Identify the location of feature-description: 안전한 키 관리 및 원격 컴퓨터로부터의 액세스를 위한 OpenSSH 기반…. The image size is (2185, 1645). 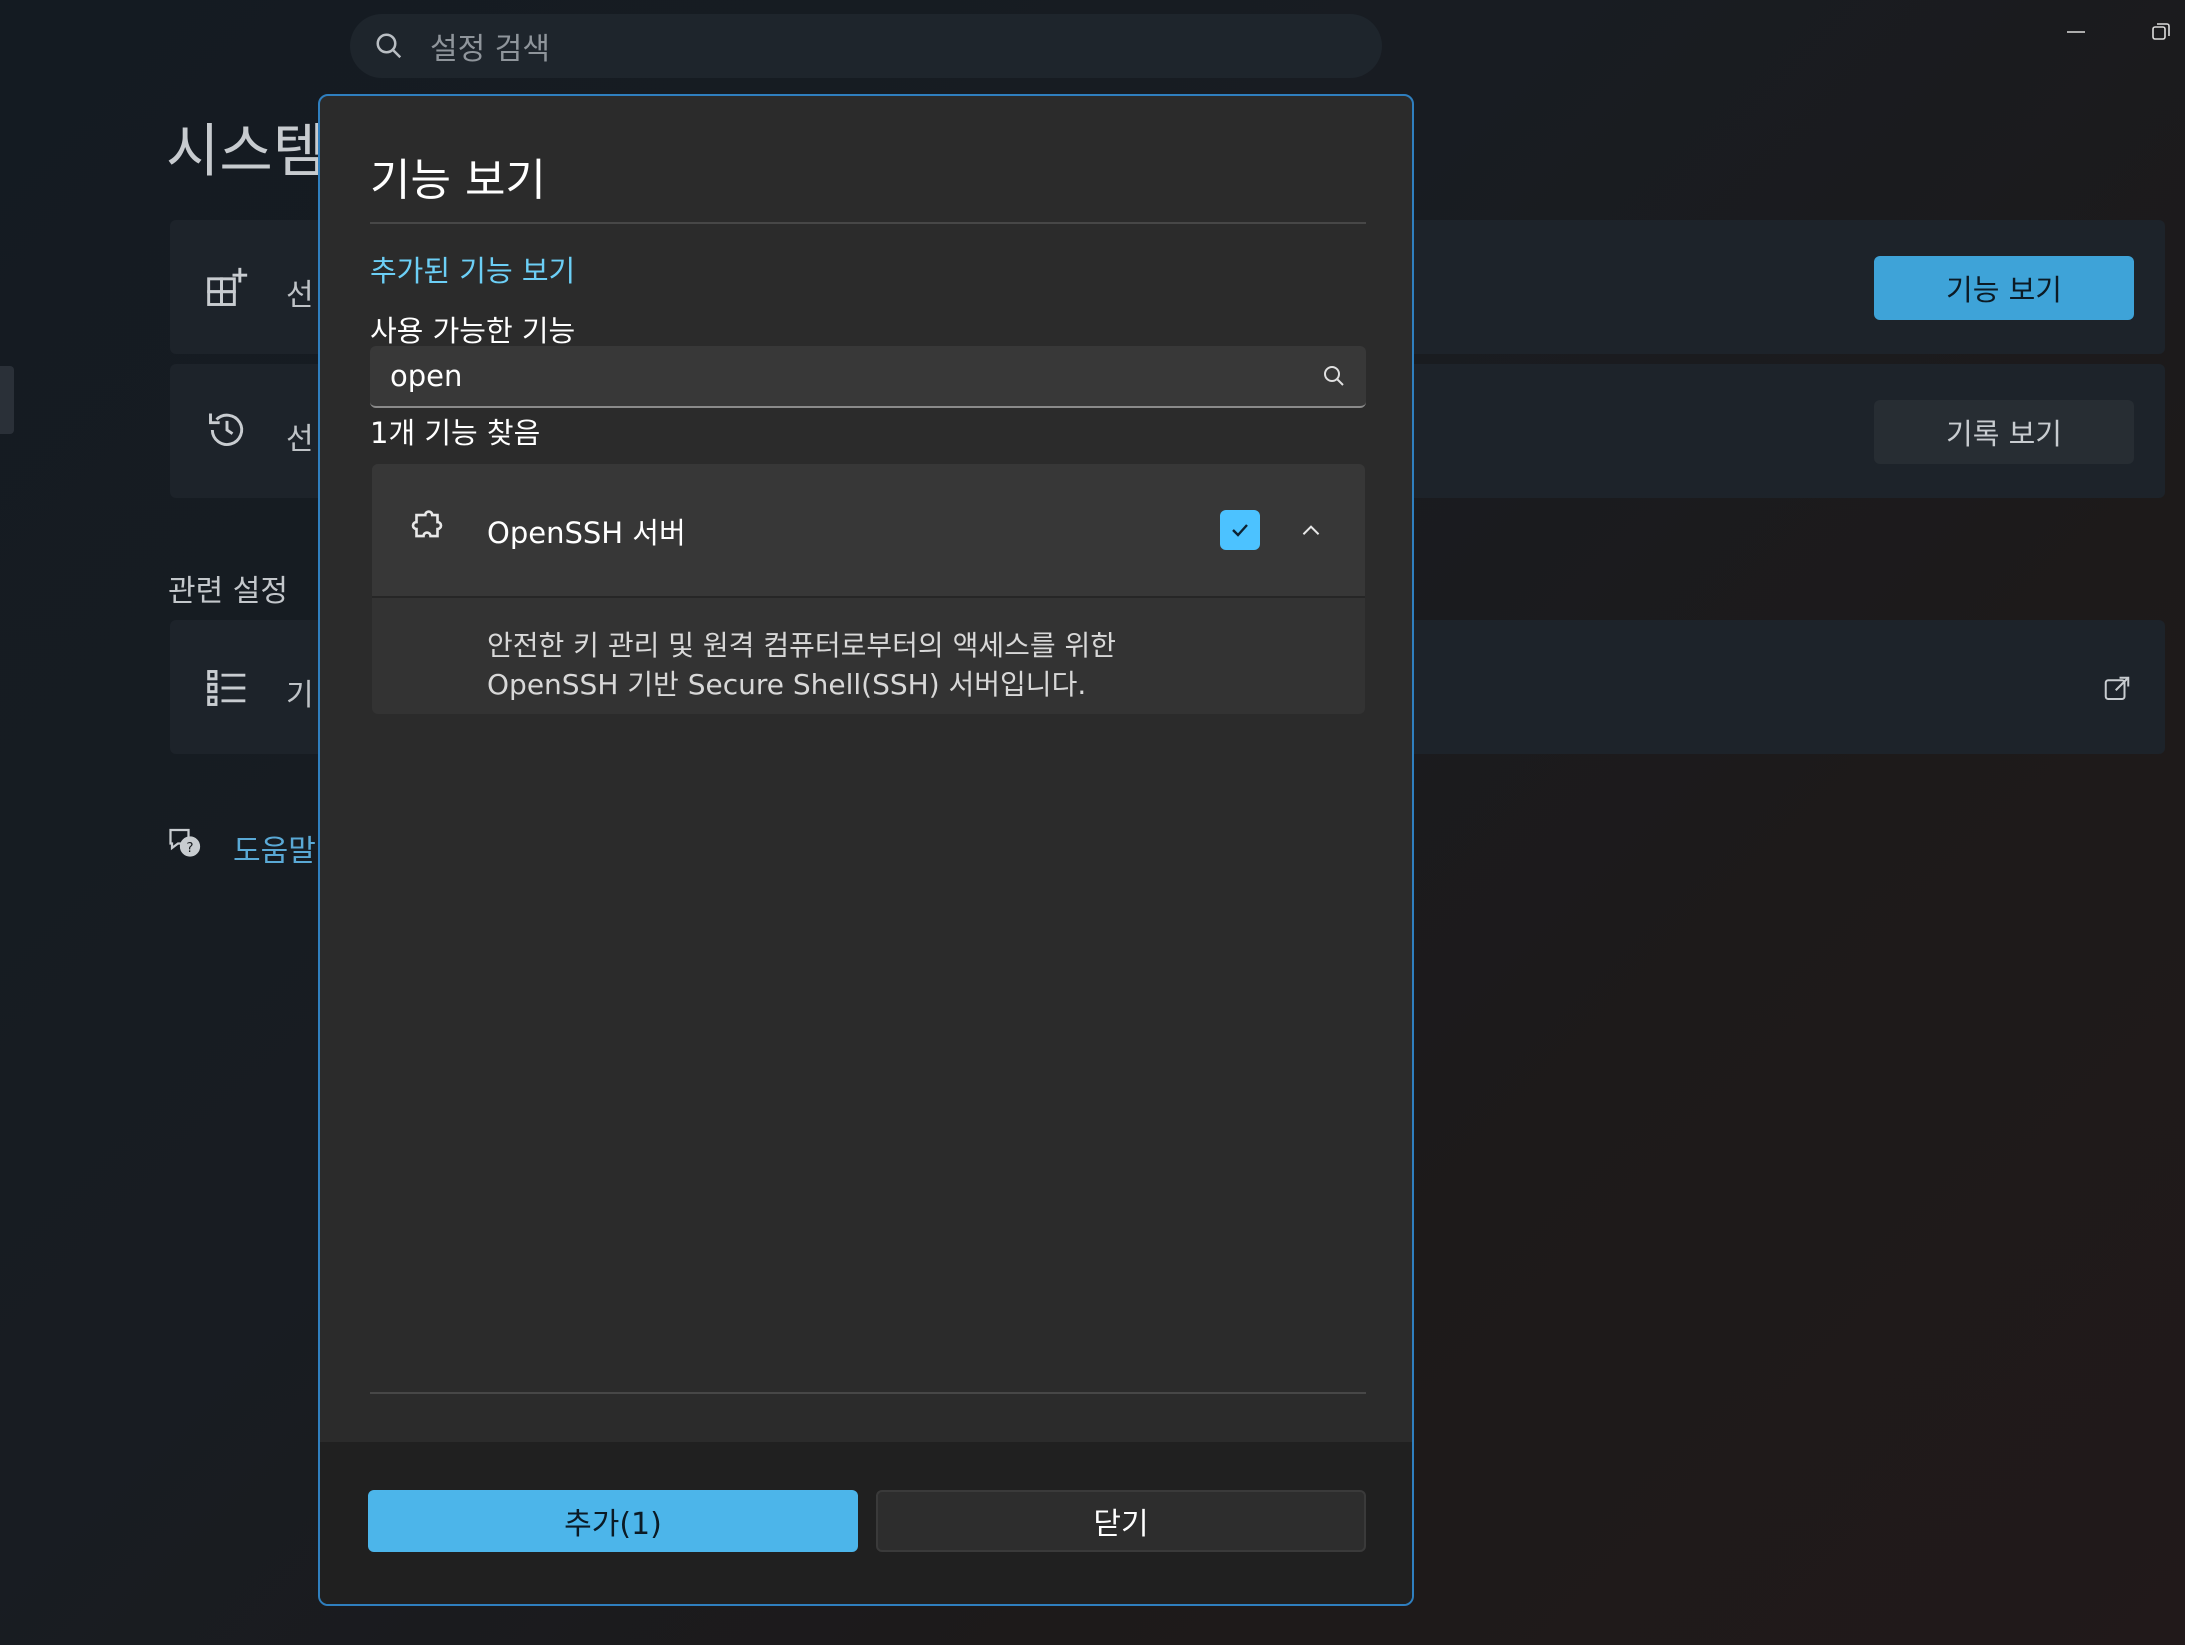
(801, 665).